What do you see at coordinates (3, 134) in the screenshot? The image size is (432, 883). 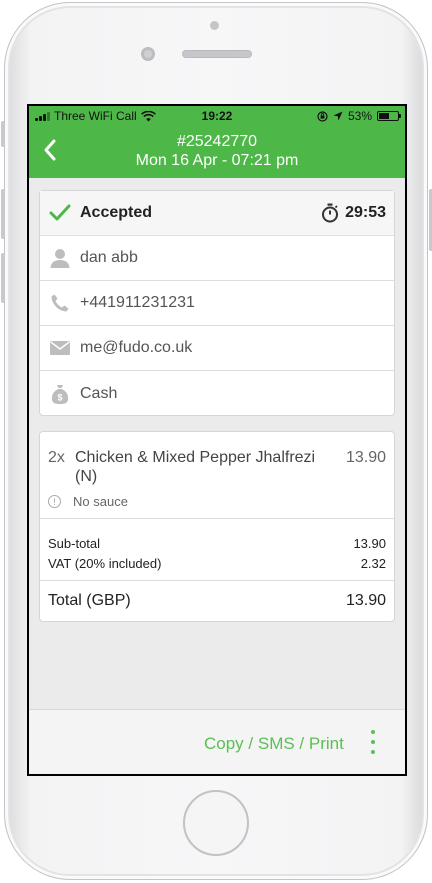 I see `mute-switch` at bounding box center [3, 134].